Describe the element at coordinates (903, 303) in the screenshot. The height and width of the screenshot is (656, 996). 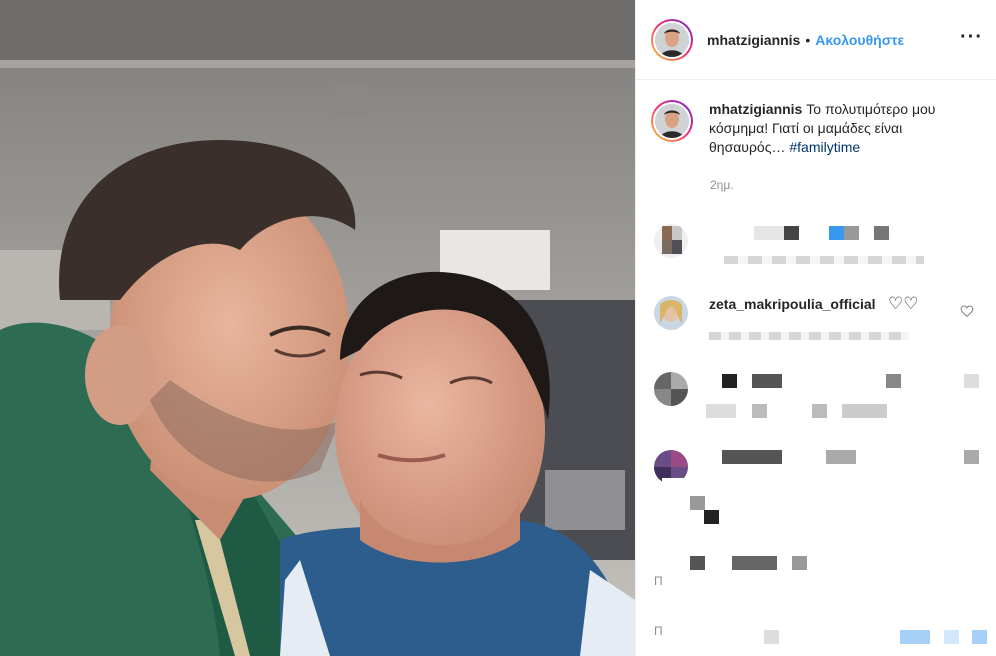
I see `comment-text: ♡♡` at that location.